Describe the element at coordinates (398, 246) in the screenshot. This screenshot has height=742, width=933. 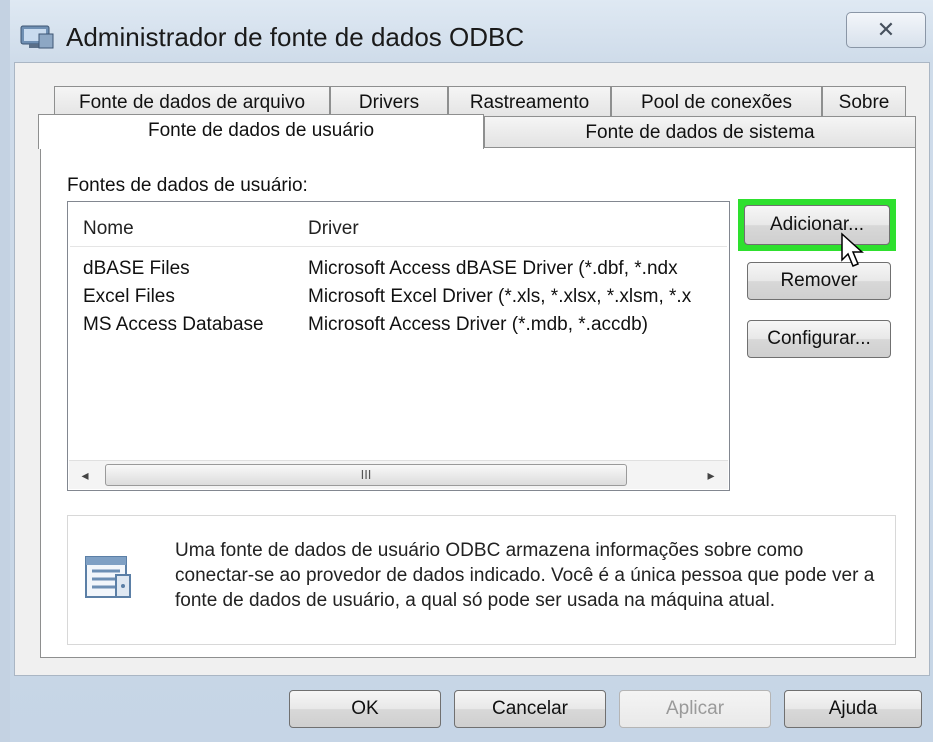
I see `header-divider` at that location.